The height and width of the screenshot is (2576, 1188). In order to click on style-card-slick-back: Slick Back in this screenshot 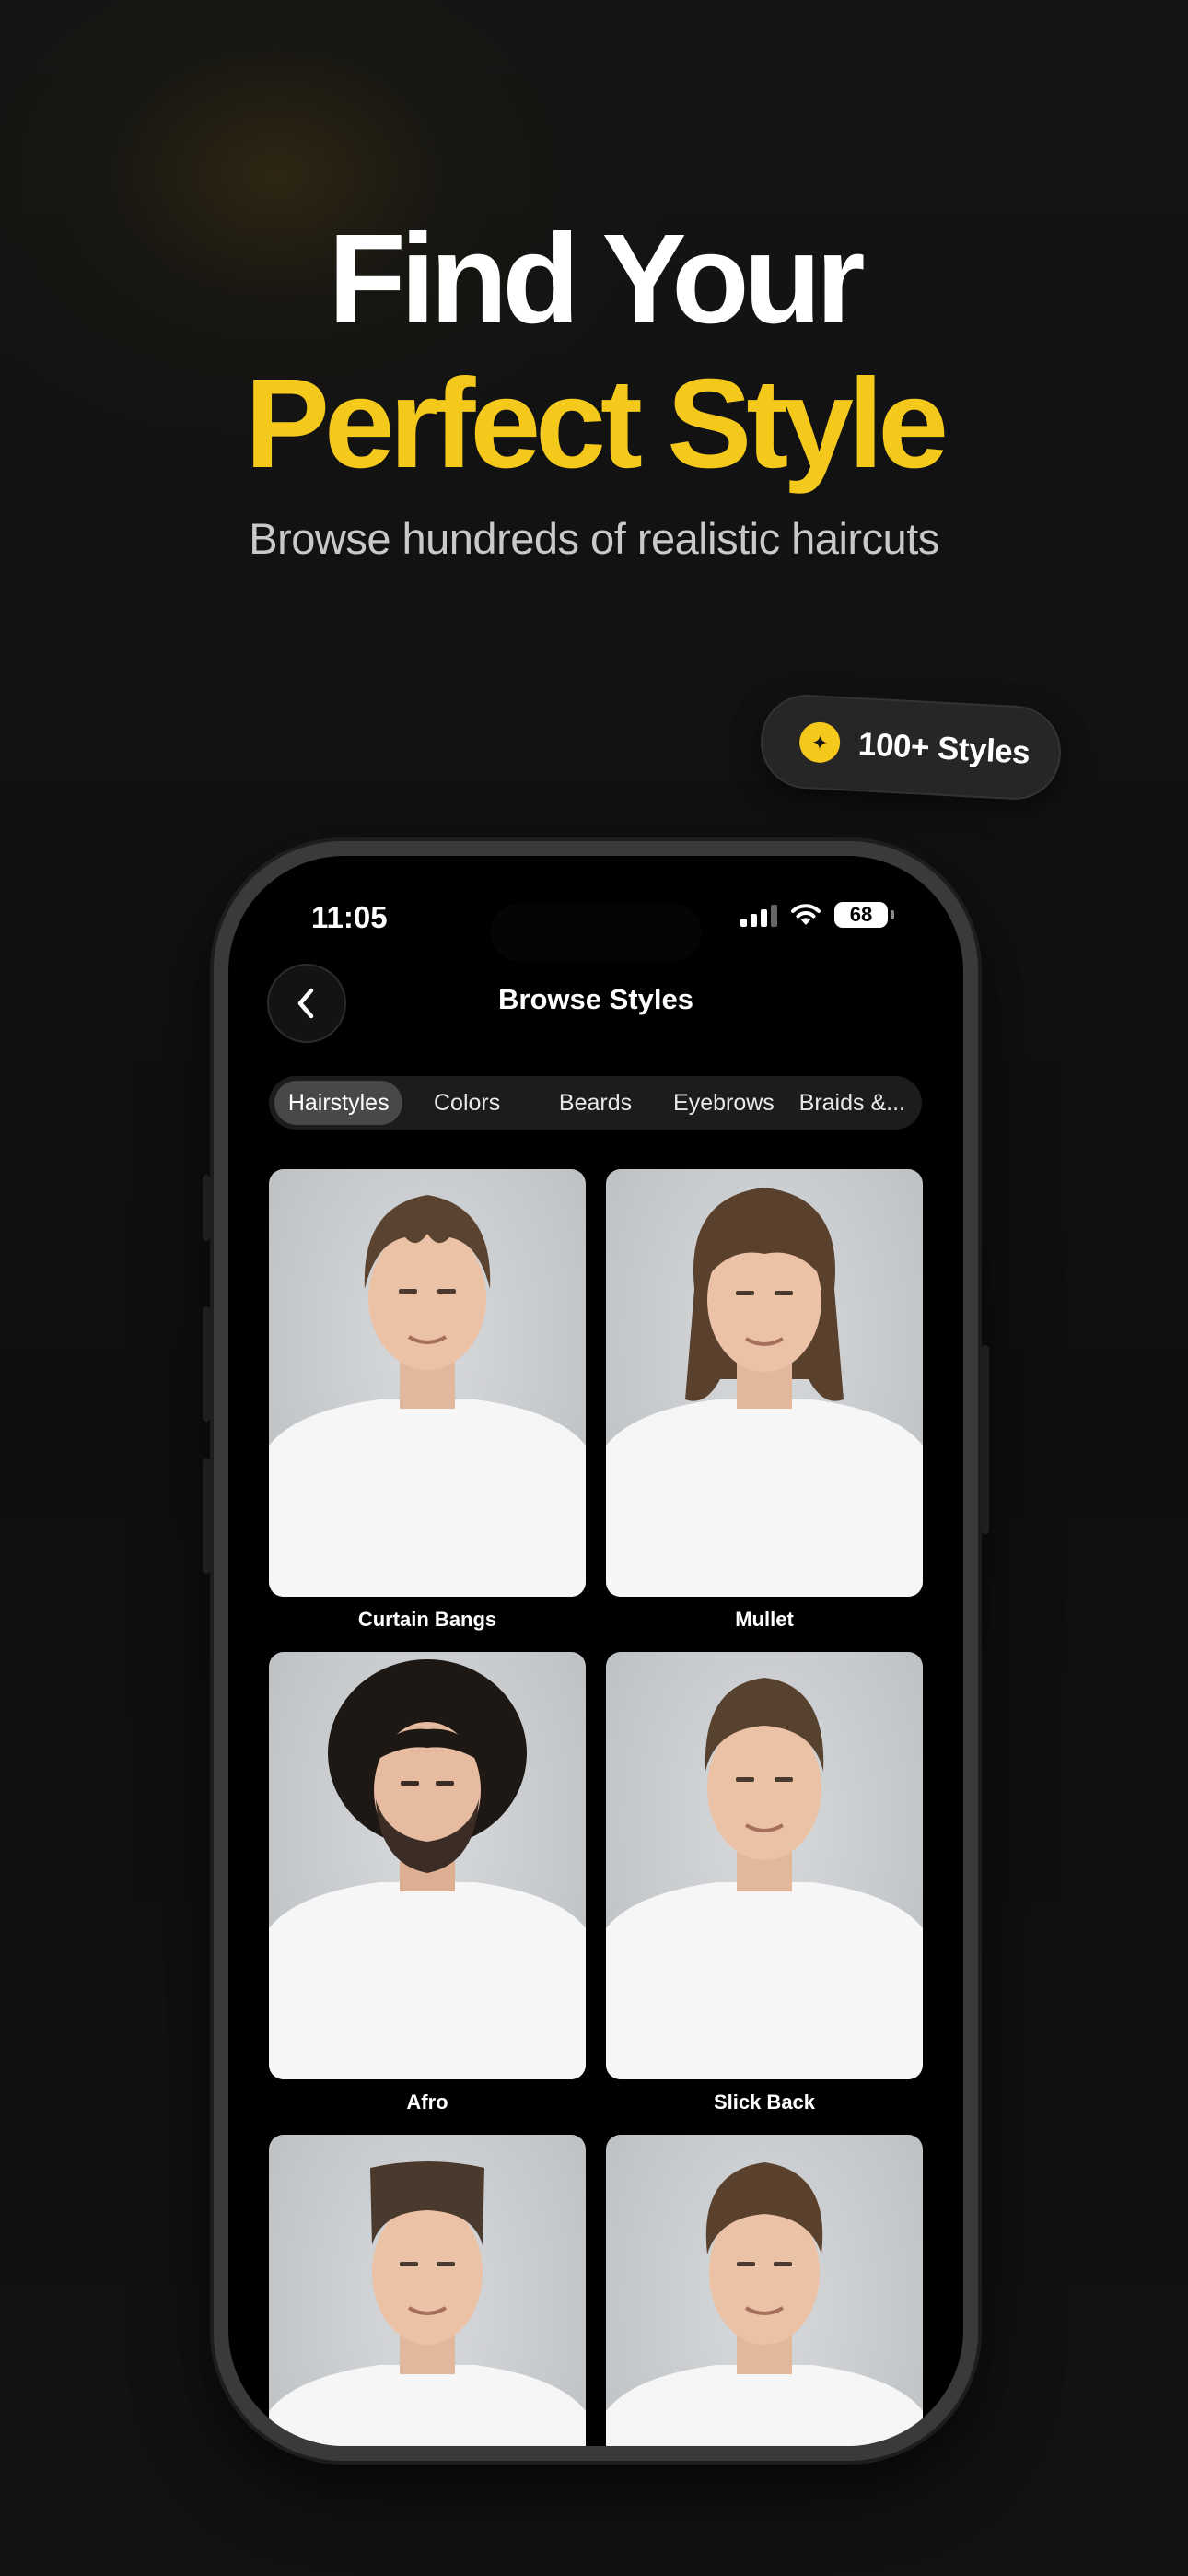, I will do `click(764, 1882)`.